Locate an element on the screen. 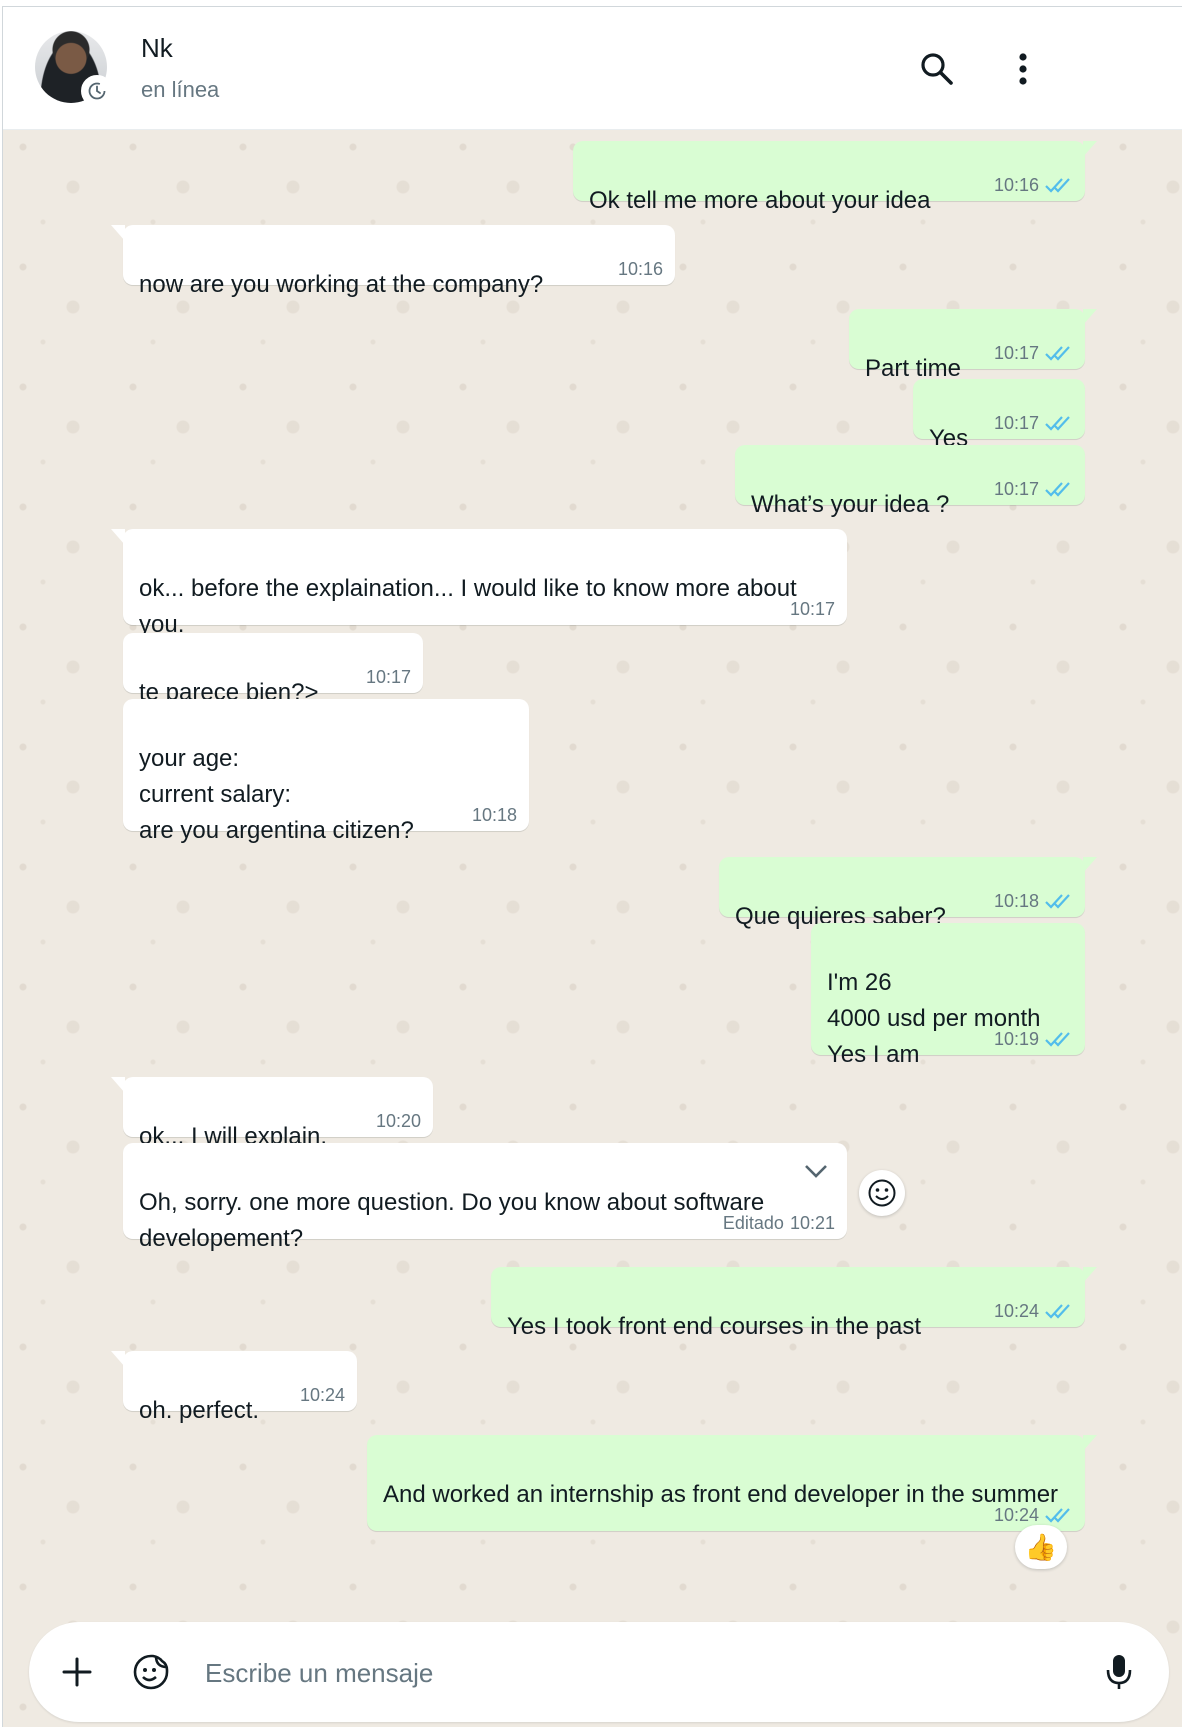 Image resolution: width=1182 pixels, height=1727 pixels. message-outgoing: Que quieres saber? 10:18 is located at coordinates (908, 893).